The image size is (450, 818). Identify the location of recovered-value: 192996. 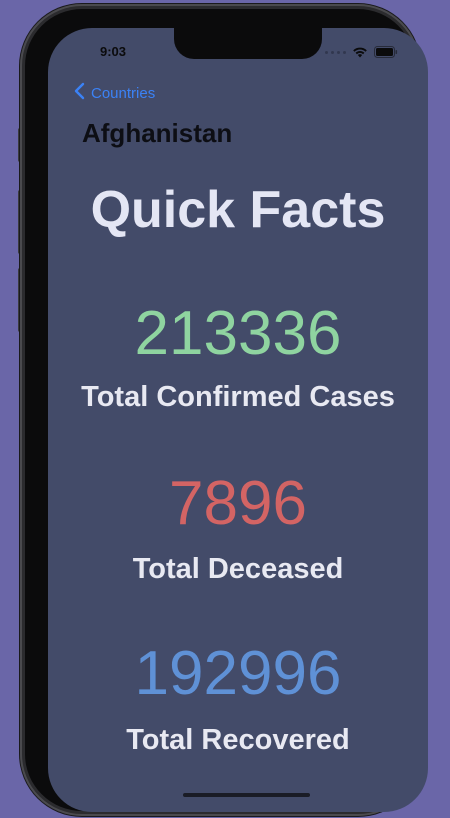
(238, 673).